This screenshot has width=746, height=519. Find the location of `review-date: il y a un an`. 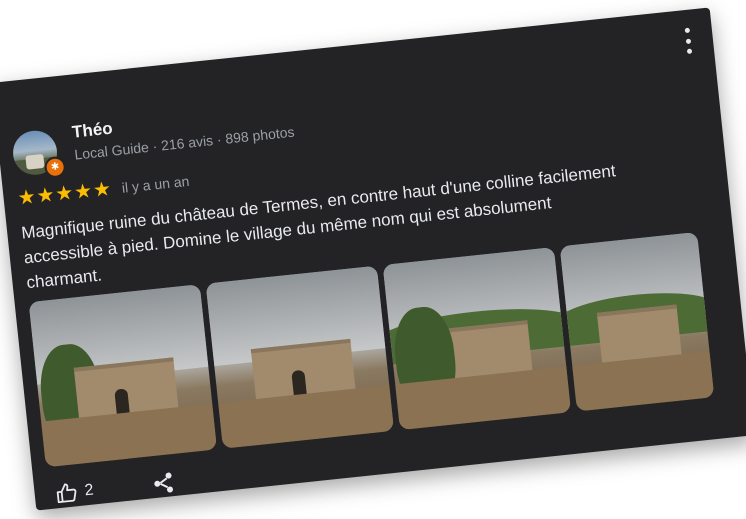

review-date: il y a un an is located at coordinates (156, 184).